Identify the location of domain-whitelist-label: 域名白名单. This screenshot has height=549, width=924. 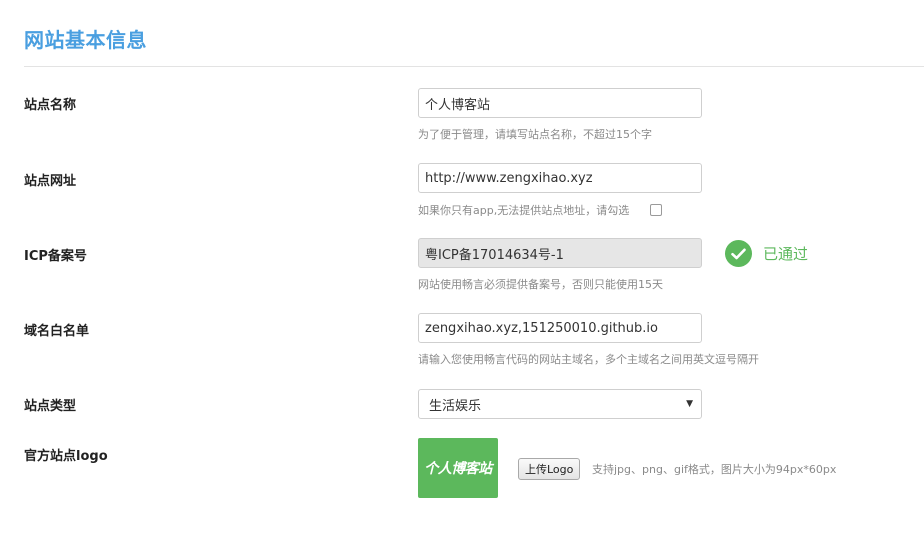
(57, 331).